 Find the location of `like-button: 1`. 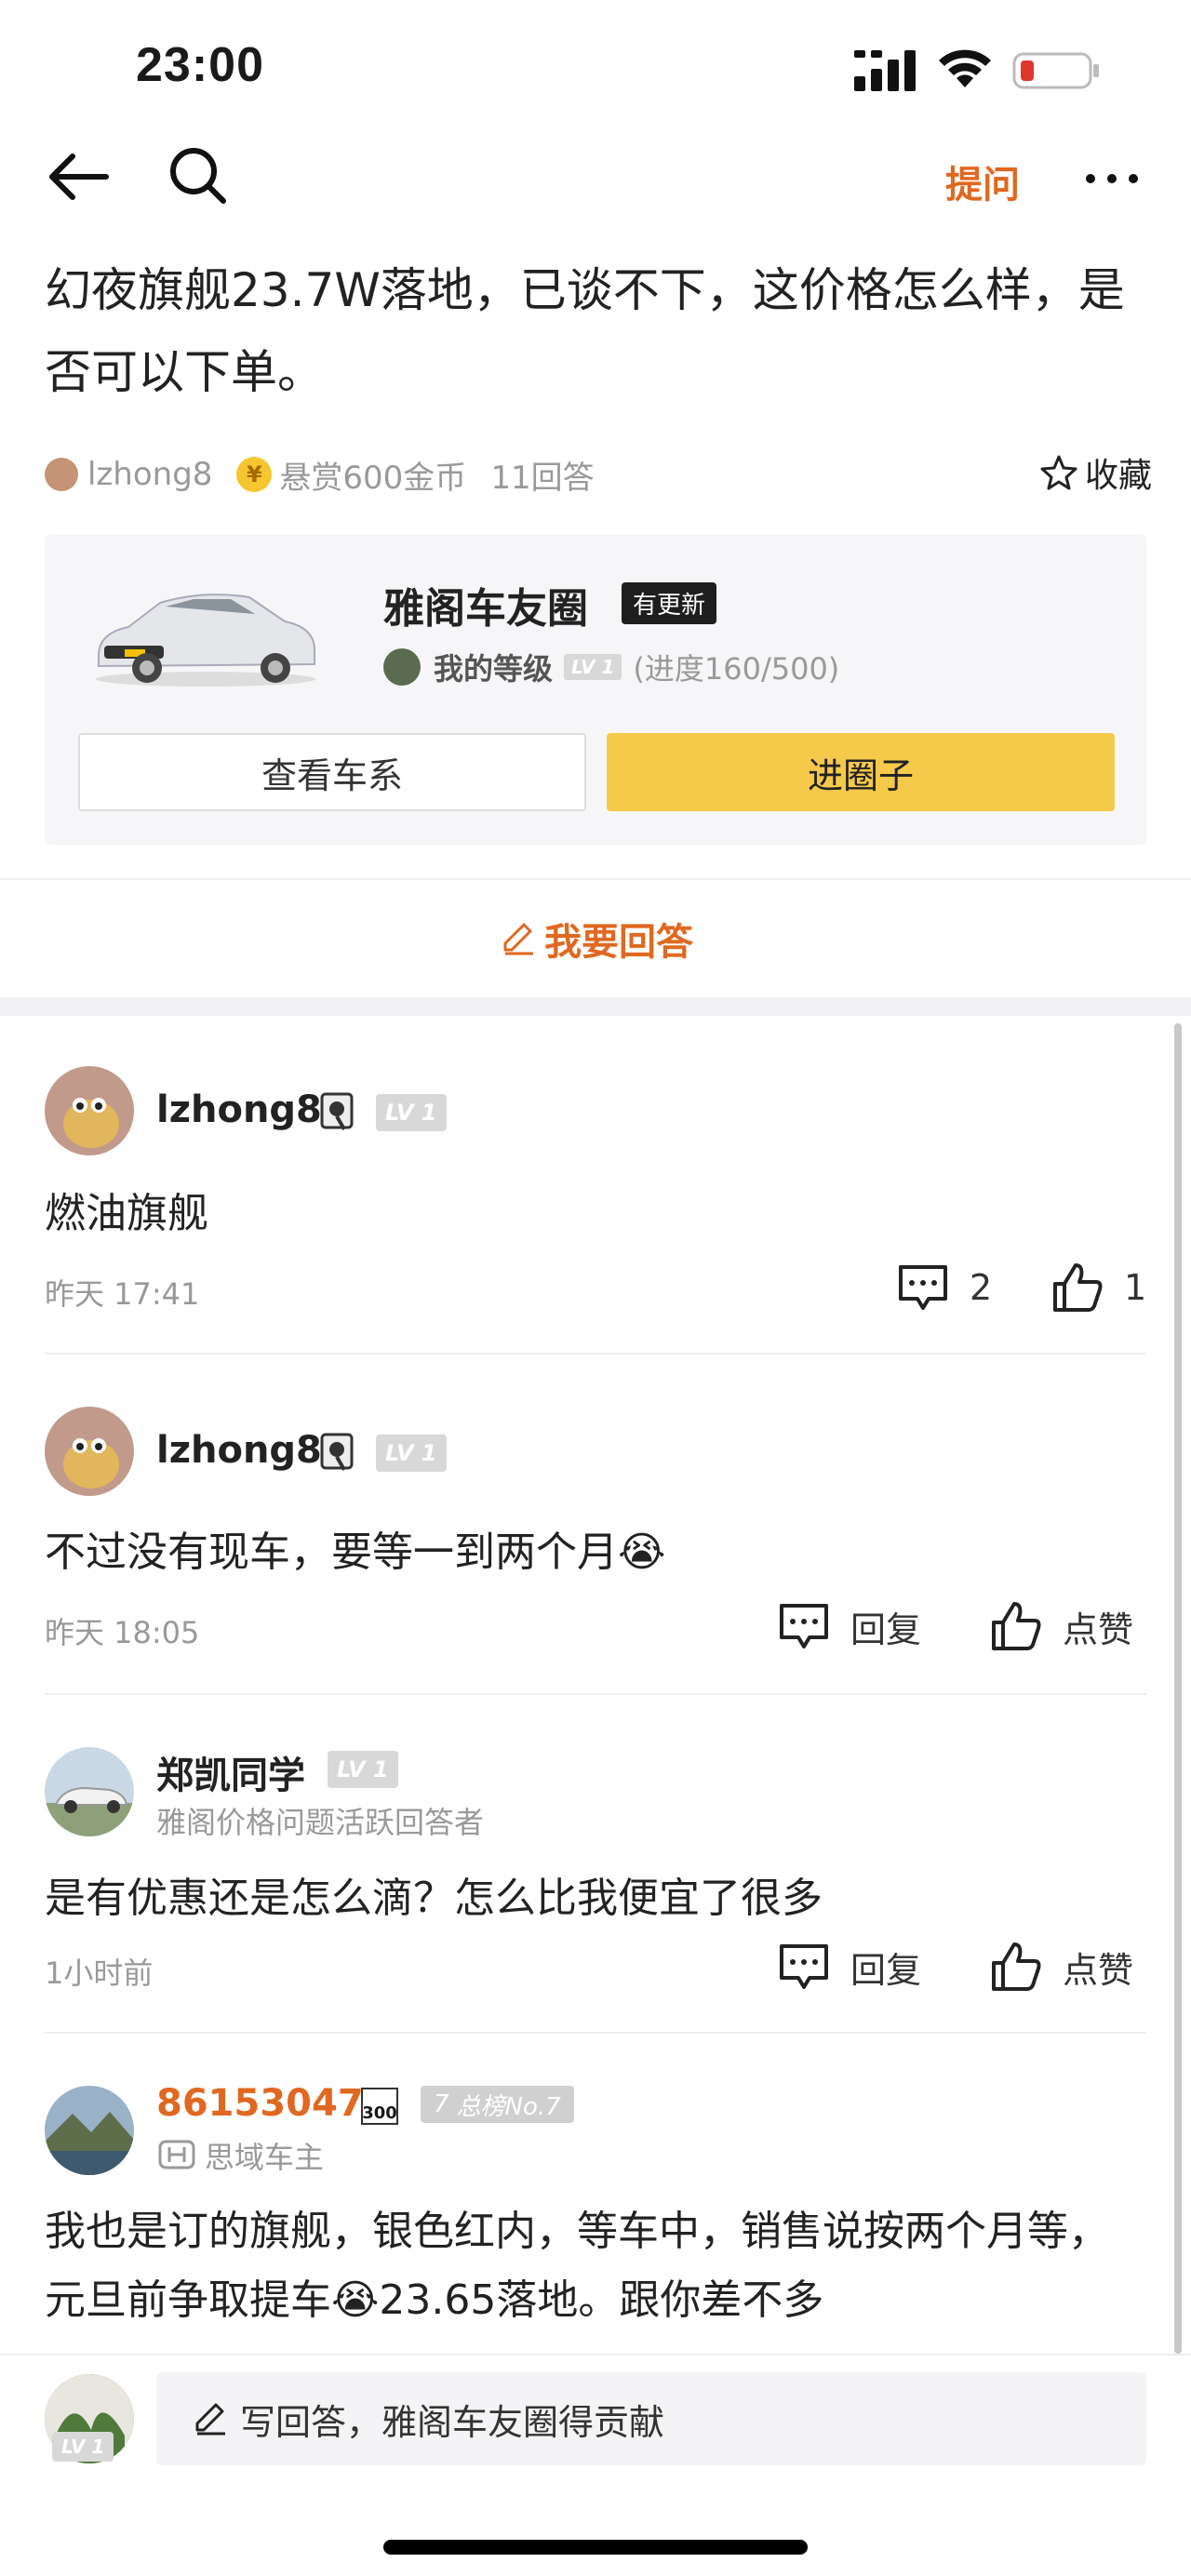

like-button: 1 is located at coordinates (1098, 1287).